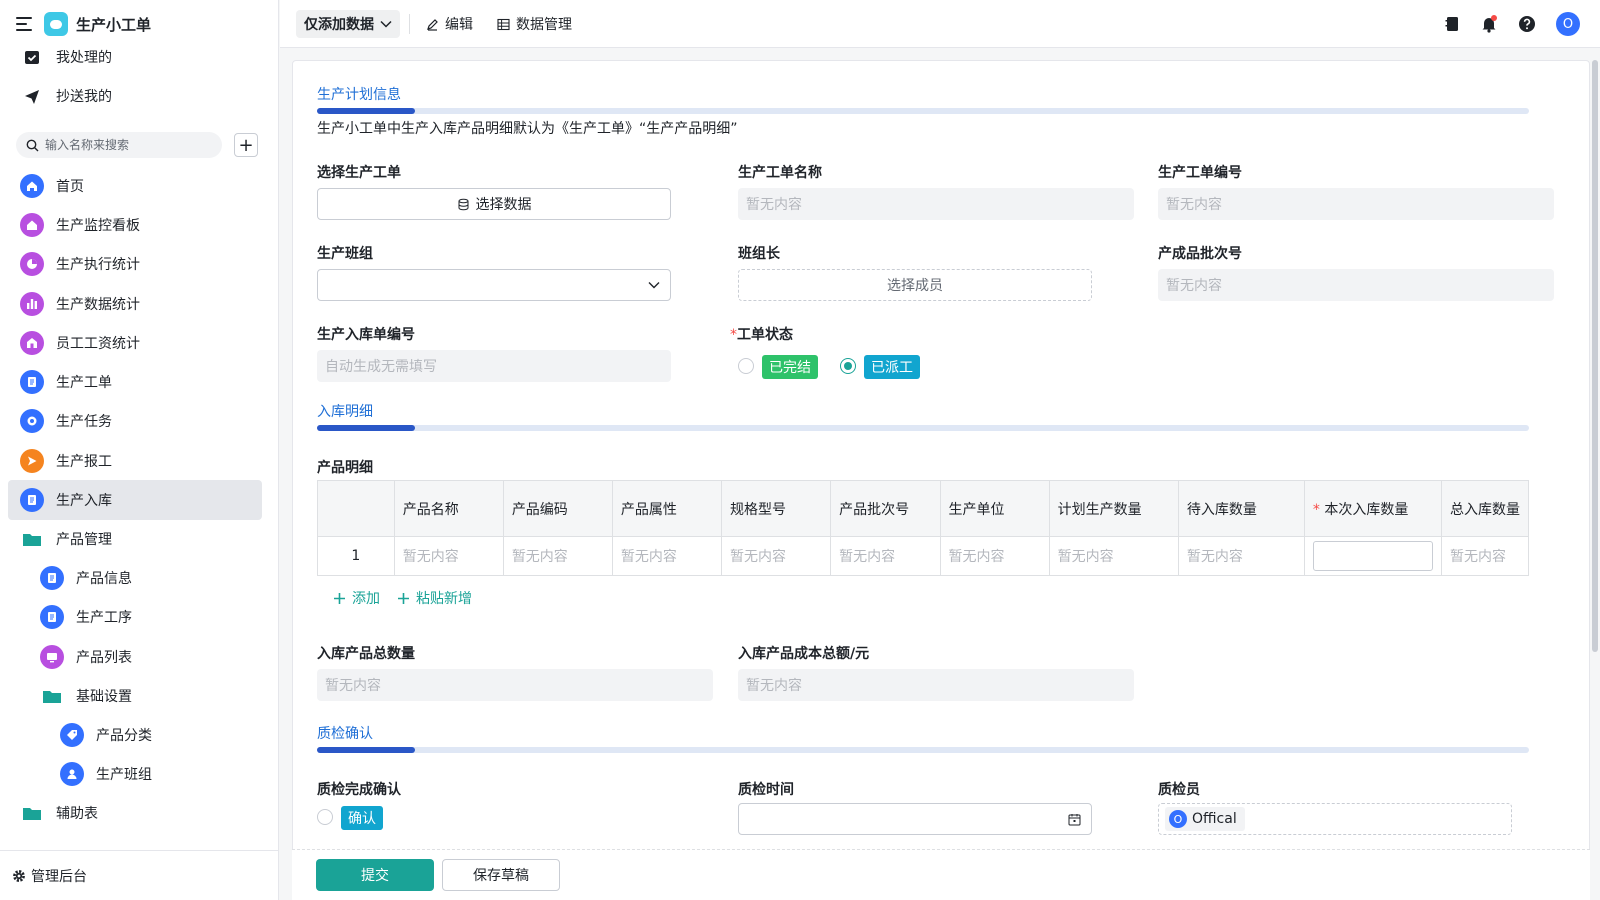 The height and width of the screenshot is (900, 1600). What do you see at coordinates (362, 818) in the screenshot?
I see `qc-confirm-tag: 确认` at bounding box center [362, 818].